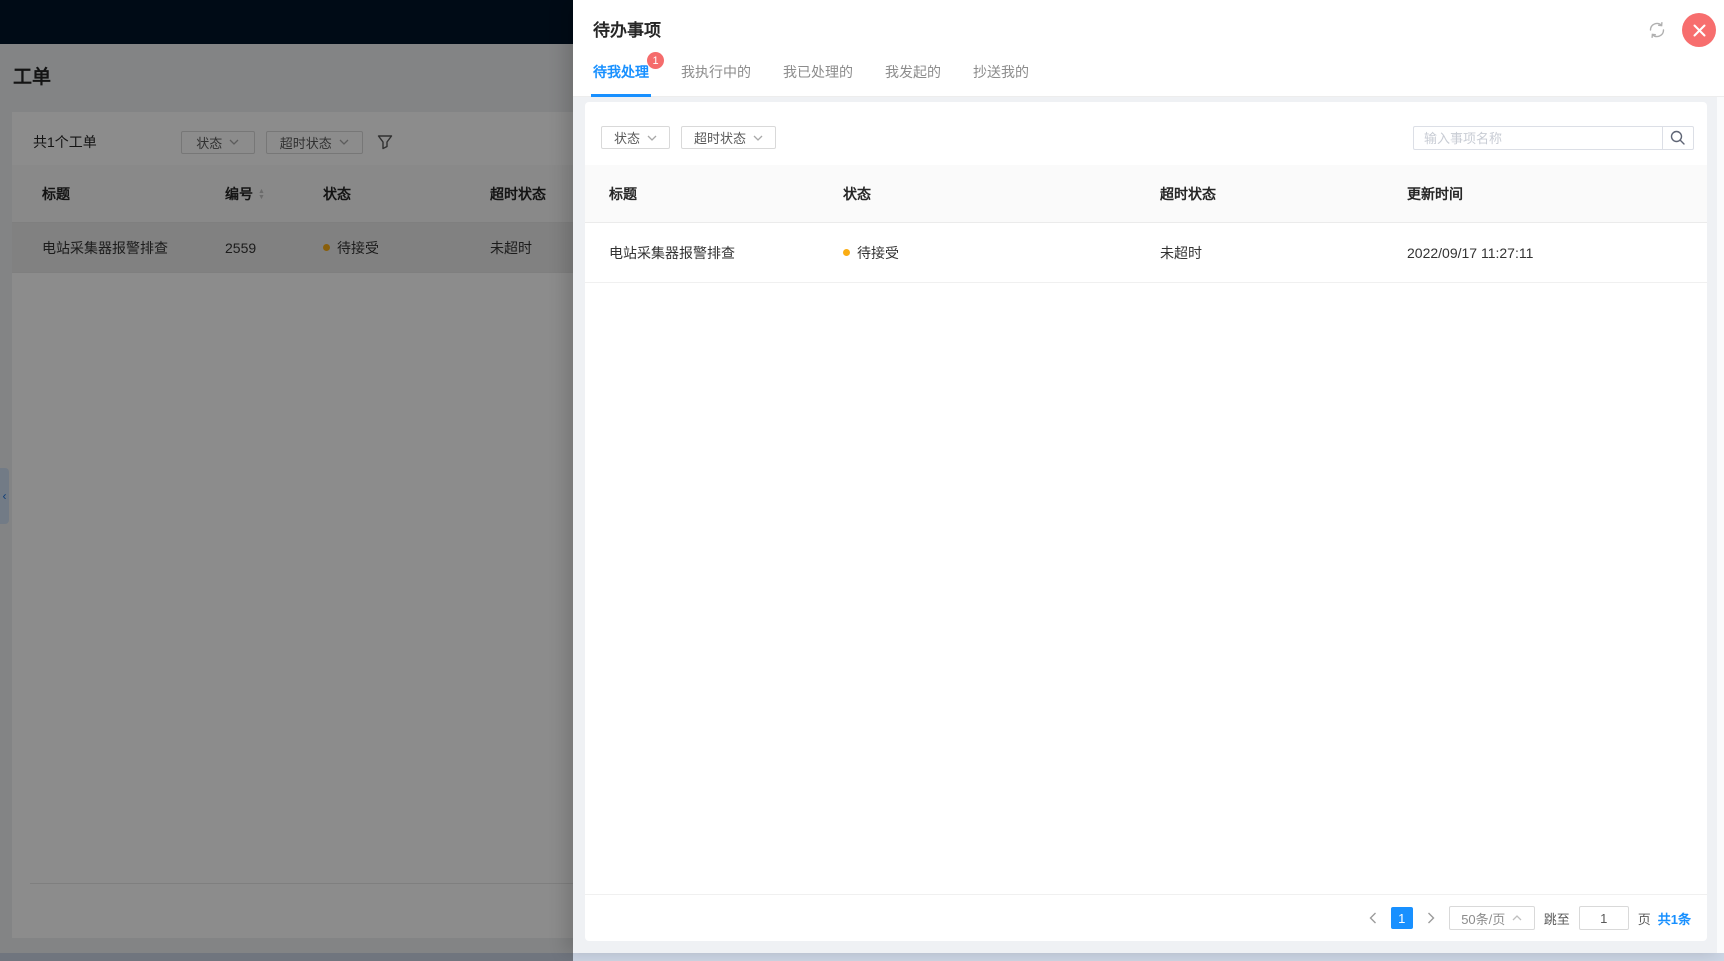 This screenshot has width=1724, height=961. I want to click on drawer-header: 待办事项, so click(1148, 24).